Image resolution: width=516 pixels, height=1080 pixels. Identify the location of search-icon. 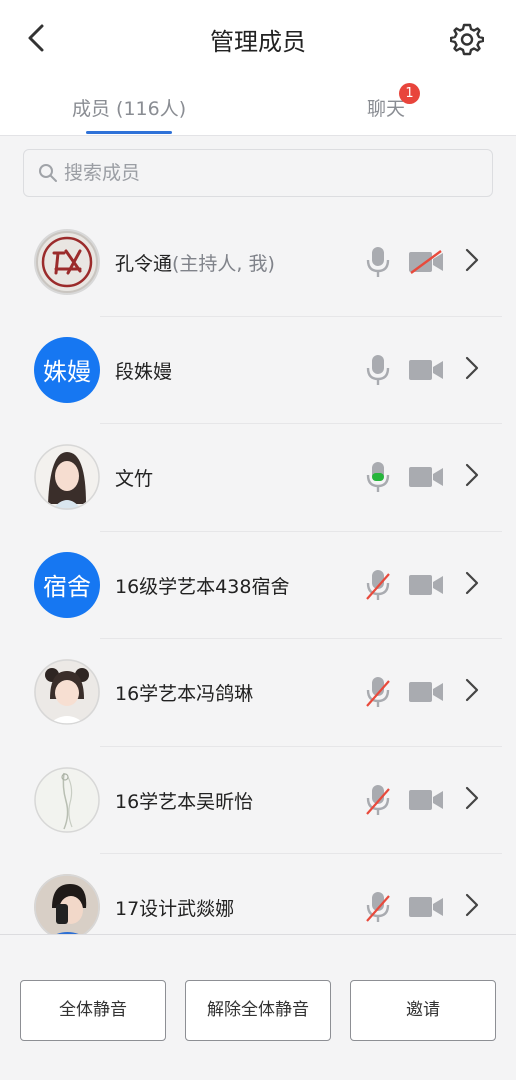
(48, 173).